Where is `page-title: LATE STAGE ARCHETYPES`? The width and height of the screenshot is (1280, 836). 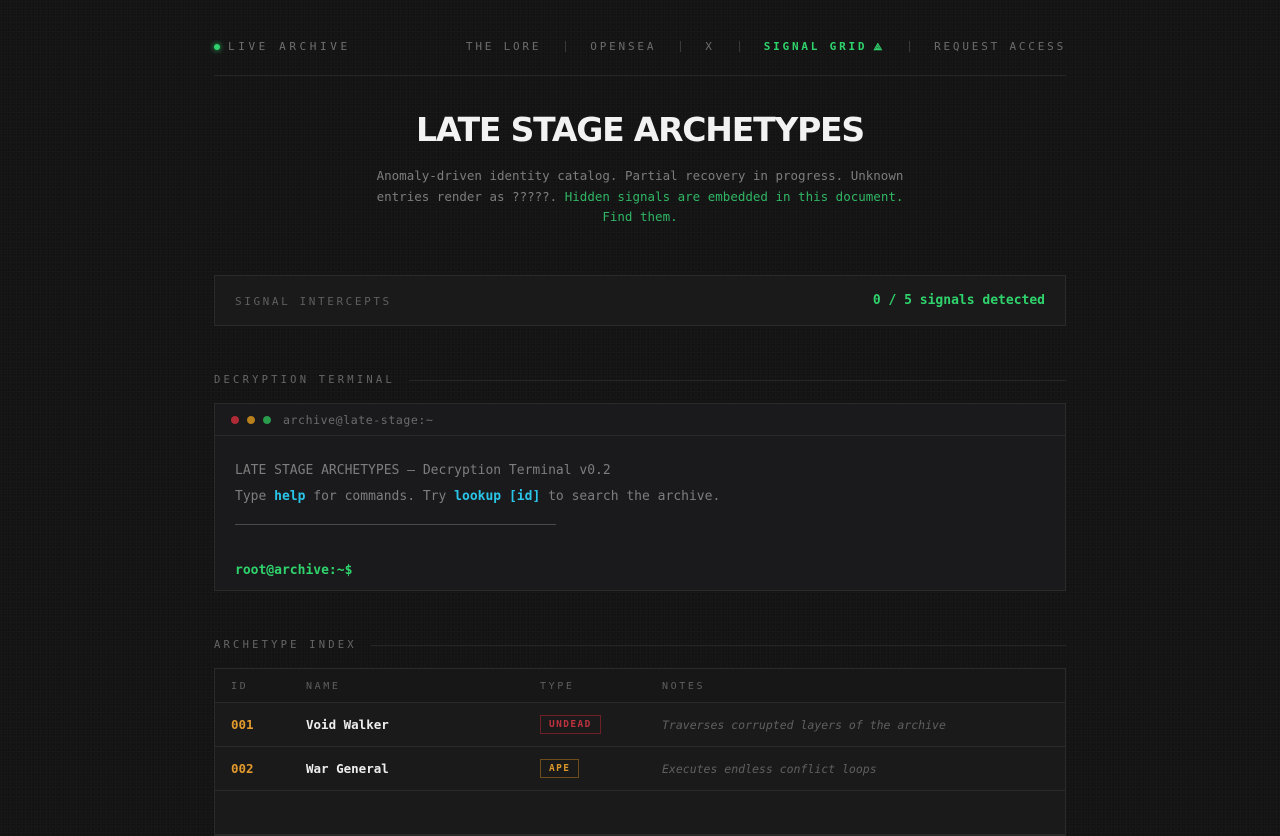 page-title: LATE STAGE ARCHETYPES is located at coordinates (640, 129).